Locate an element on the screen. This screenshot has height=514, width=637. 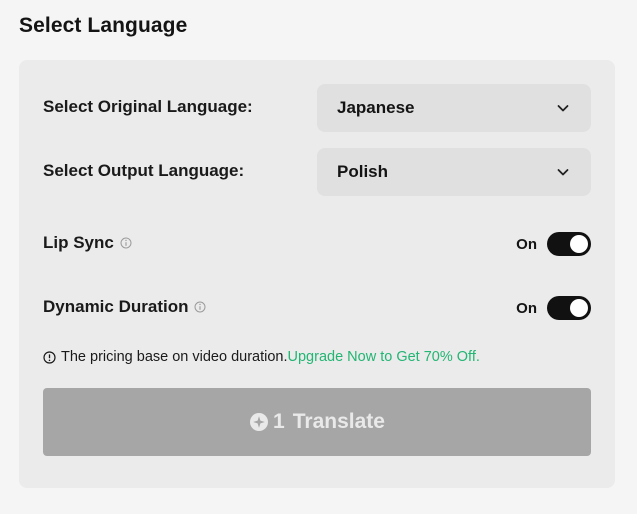
output-language-select: Polish is located at coordinates (454, 172).